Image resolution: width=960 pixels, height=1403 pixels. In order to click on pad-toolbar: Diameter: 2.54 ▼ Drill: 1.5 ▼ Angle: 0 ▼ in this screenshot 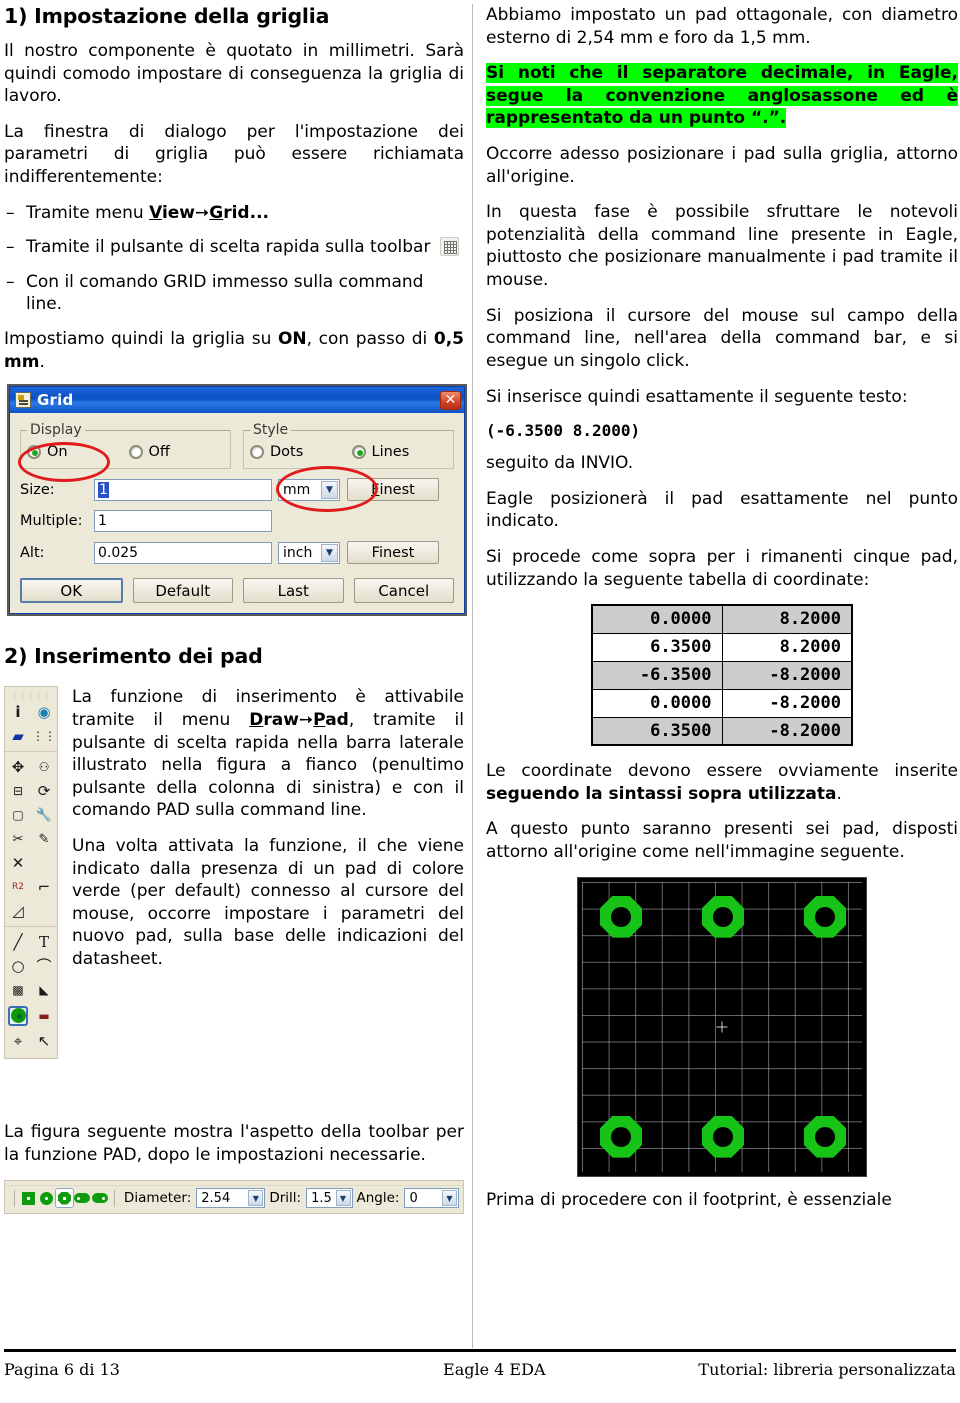, I will do `click(234, 1197)`.